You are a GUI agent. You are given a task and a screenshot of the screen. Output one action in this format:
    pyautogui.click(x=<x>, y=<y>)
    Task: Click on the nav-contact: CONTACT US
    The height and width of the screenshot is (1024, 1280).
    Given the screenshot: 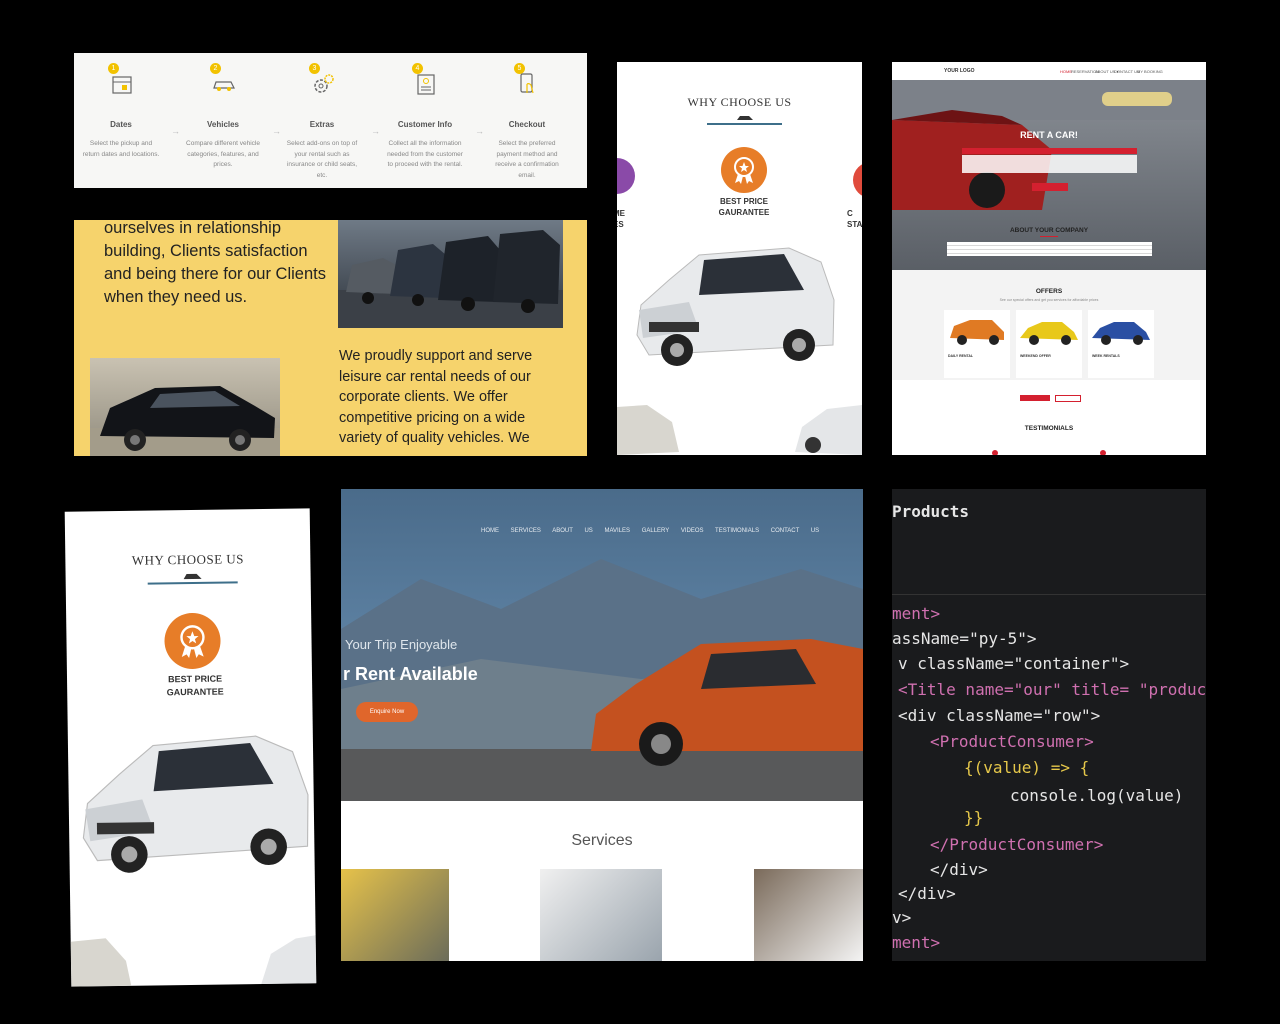 What is the action you would take?
    pyautogui.click(x=1127, y=71)
    